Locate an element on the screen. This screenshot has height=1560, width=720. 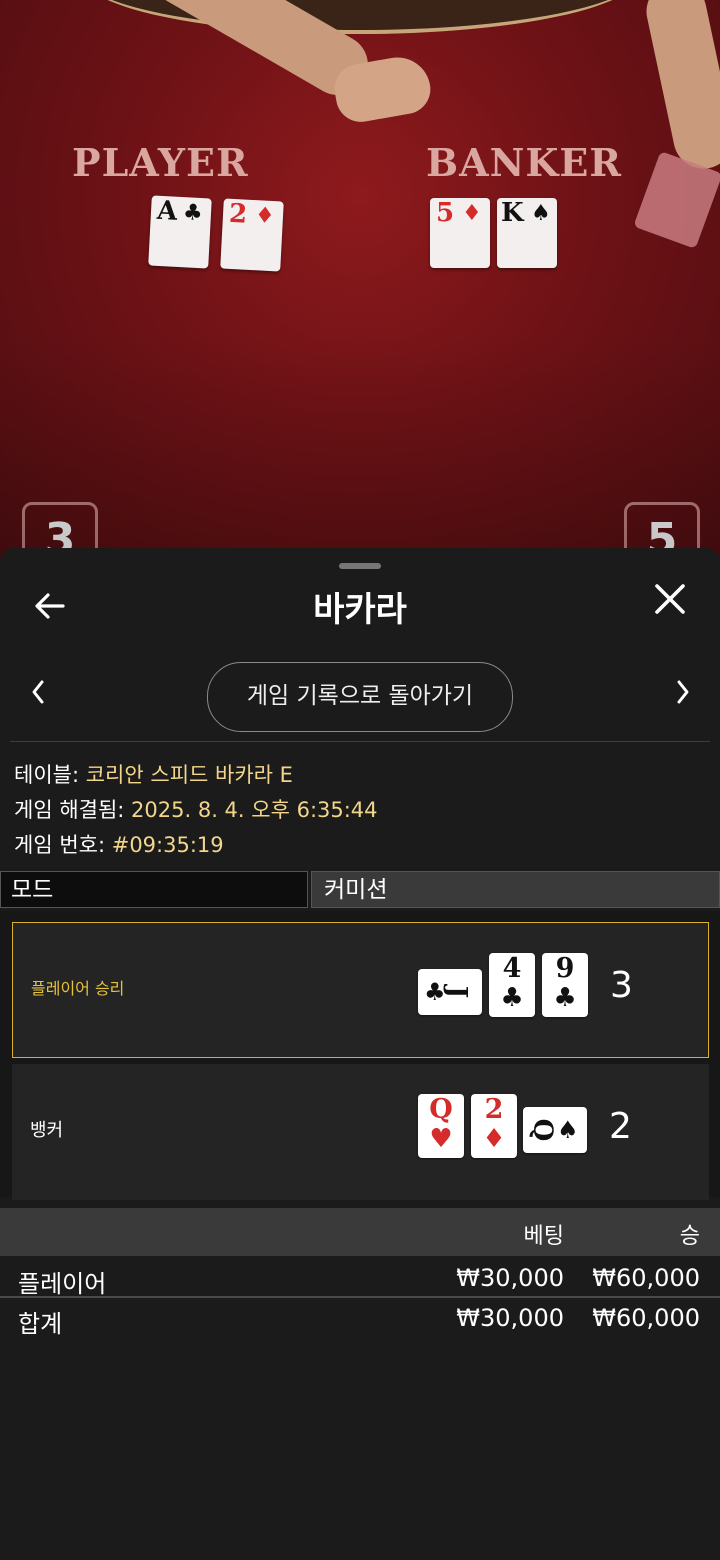
playing-card: ♣ J is located at coordinates (450, 992).